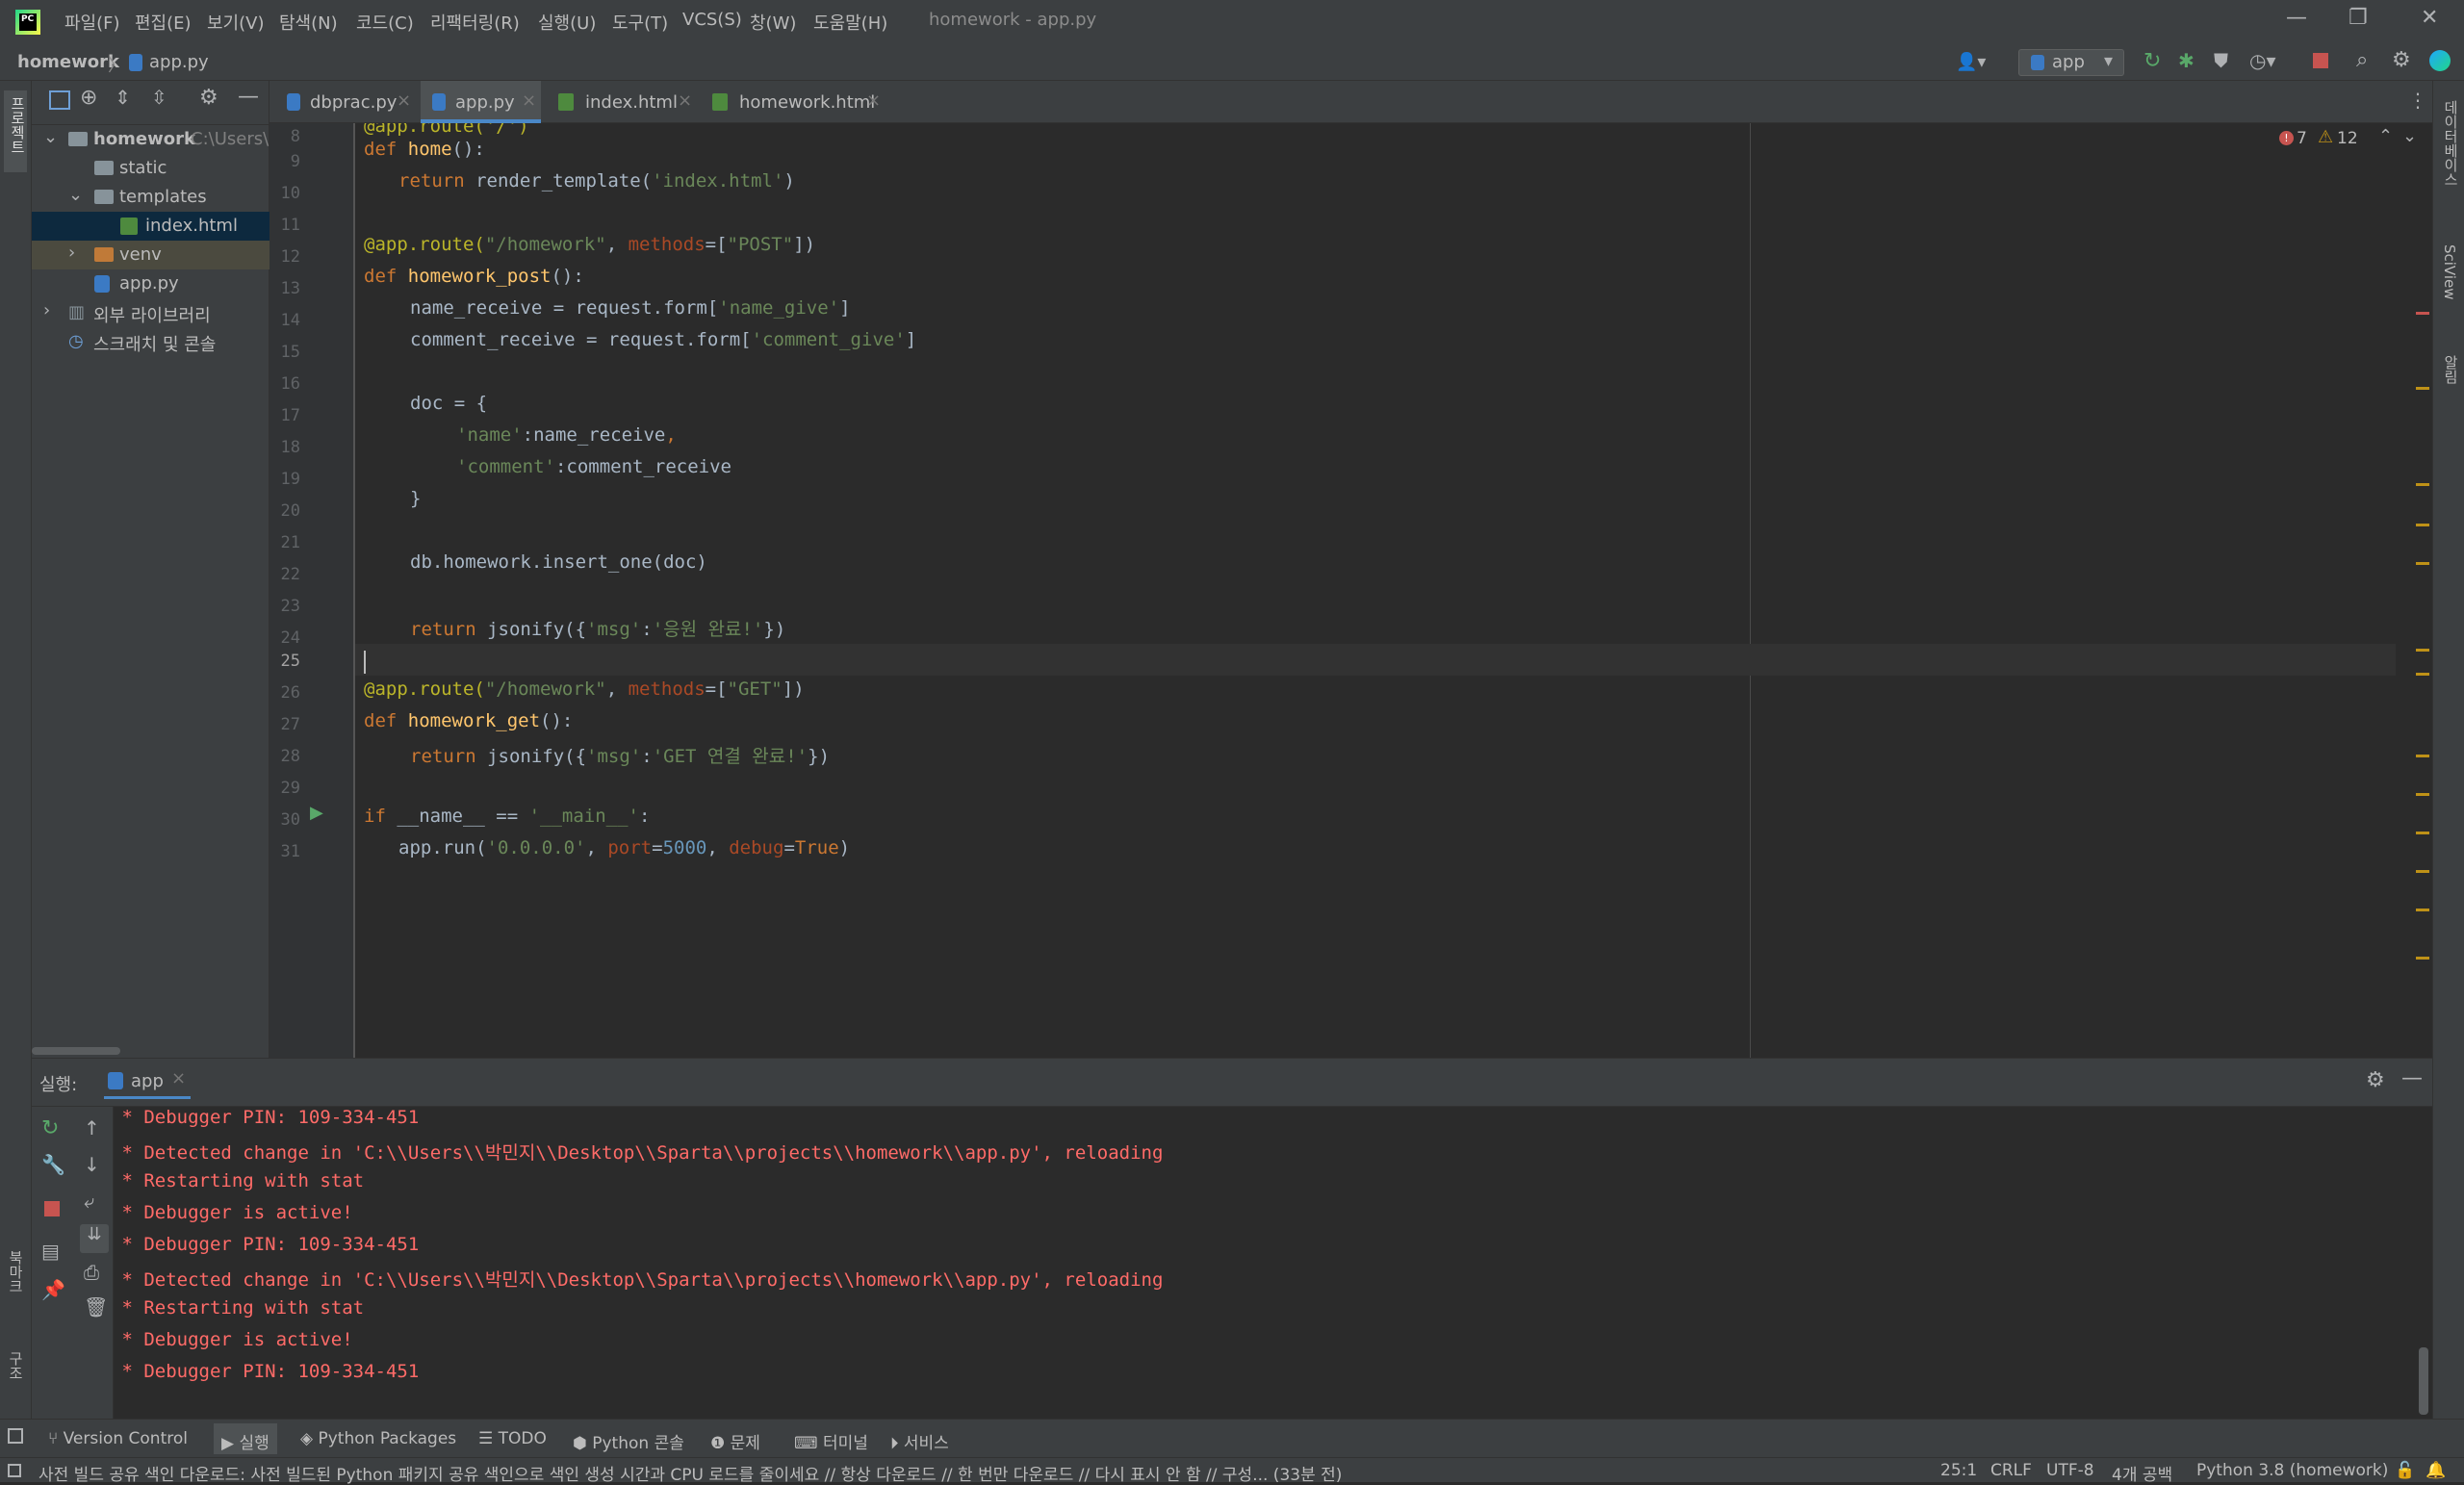  Describe the element at coordinates (799, 102) in the screenshot. I see `tab-homework-html: homework.html ×` at that location.